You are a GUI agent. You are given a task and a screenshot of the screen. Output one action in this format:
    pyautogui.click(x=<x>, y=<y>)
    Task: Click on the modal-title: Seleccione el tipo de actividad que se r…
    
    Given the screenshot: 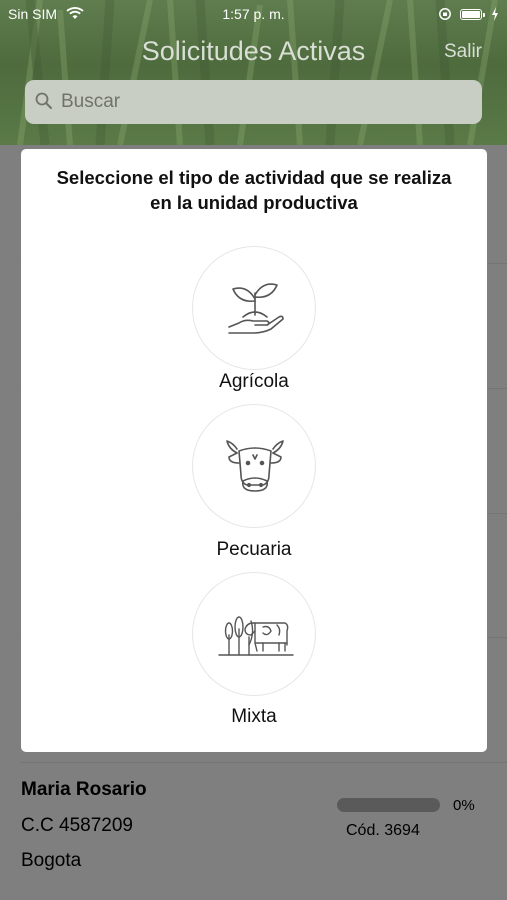 What is the action you would take?
    pyautogui.click(x=254, y=190)
    